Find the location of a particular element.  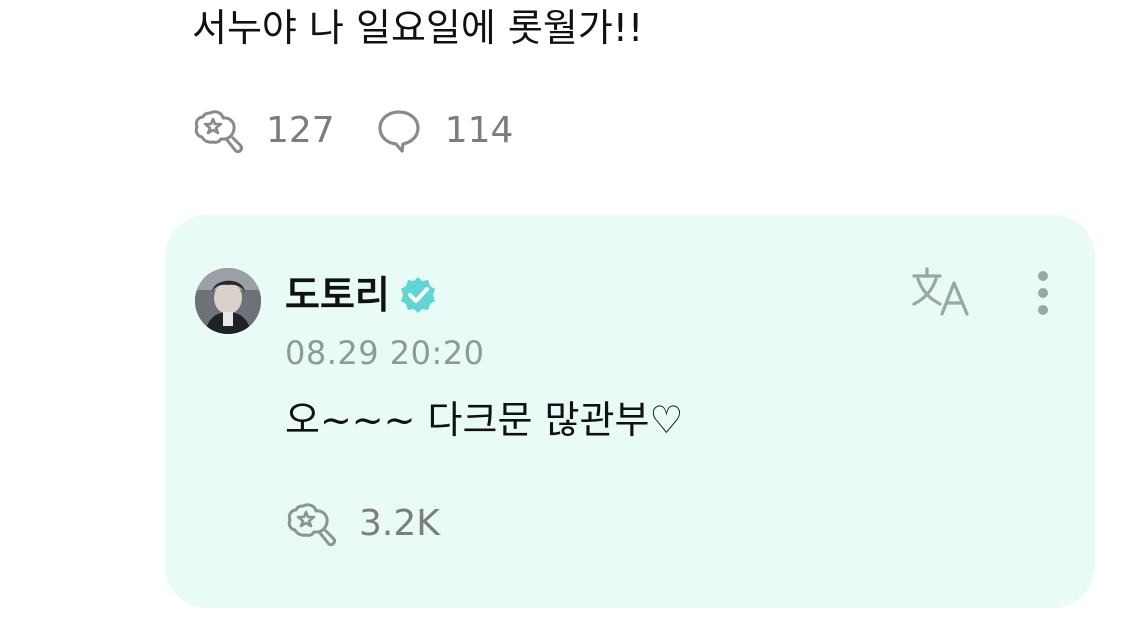

post-actions: 127 114 is located at coordinates (352, 131).